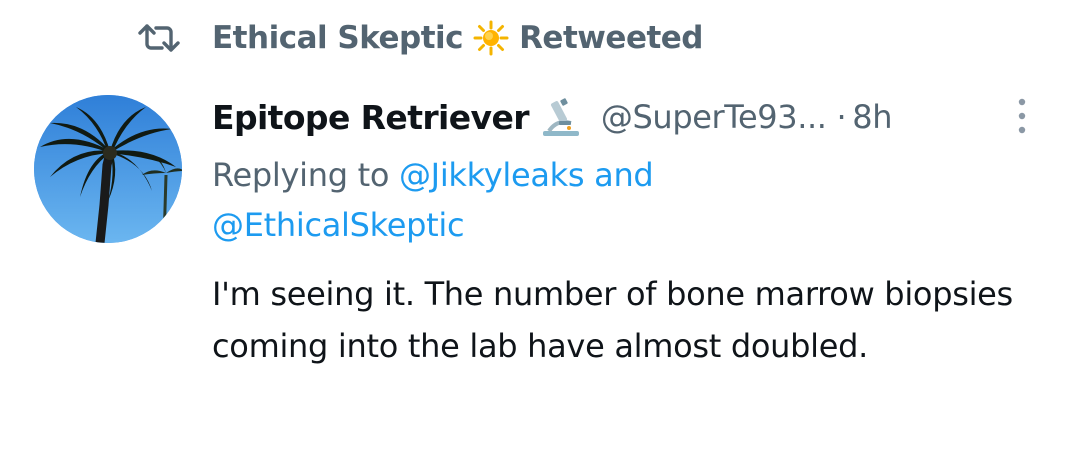  Describe the element at coordinates (338, 38) in the screenshot. I see `retweeter-name: Ethical Skeptic` at that location.